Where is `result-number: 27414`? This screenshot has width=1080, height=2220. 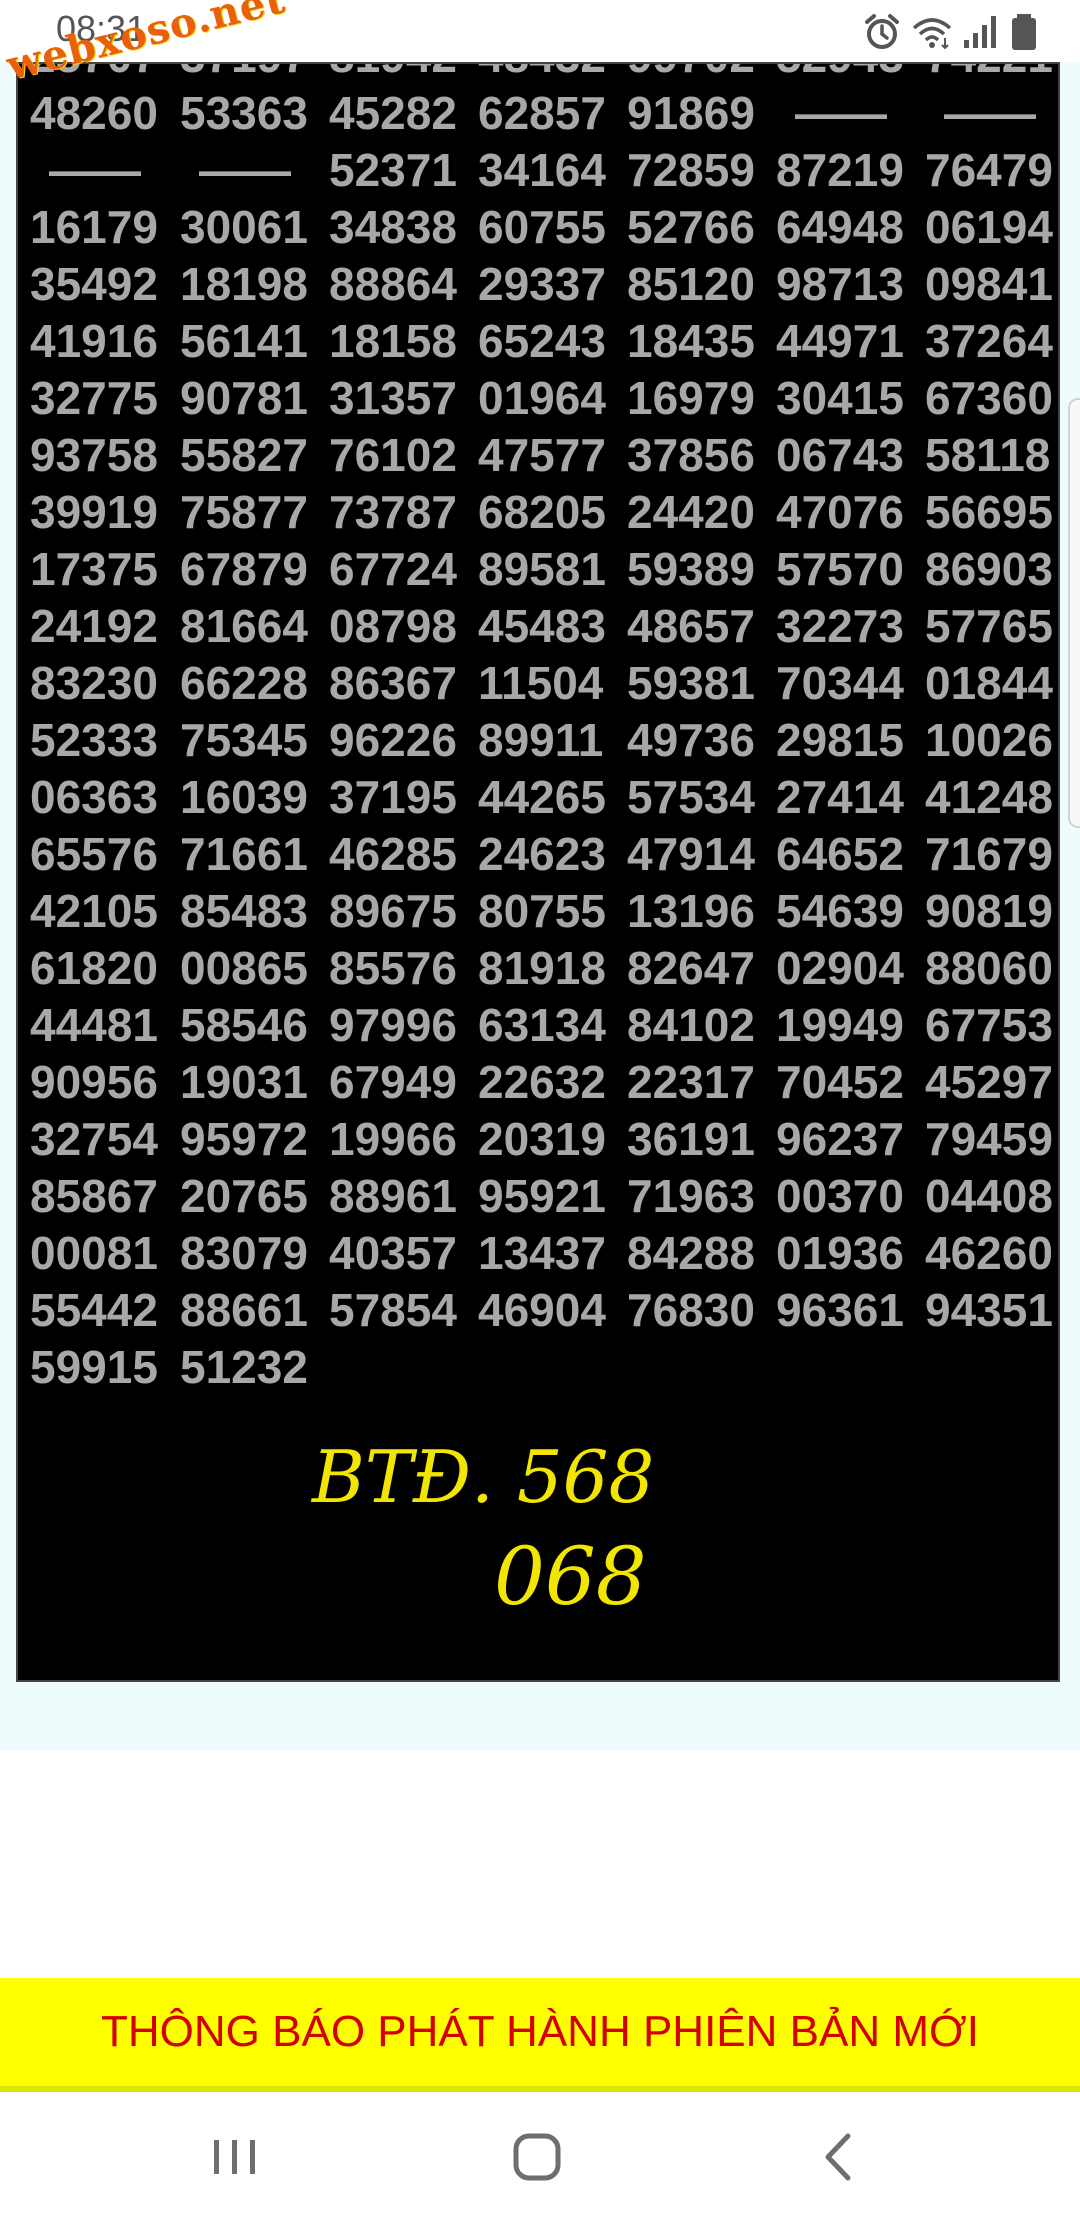 result-number: 27414 is located at coordinates (840, 797).